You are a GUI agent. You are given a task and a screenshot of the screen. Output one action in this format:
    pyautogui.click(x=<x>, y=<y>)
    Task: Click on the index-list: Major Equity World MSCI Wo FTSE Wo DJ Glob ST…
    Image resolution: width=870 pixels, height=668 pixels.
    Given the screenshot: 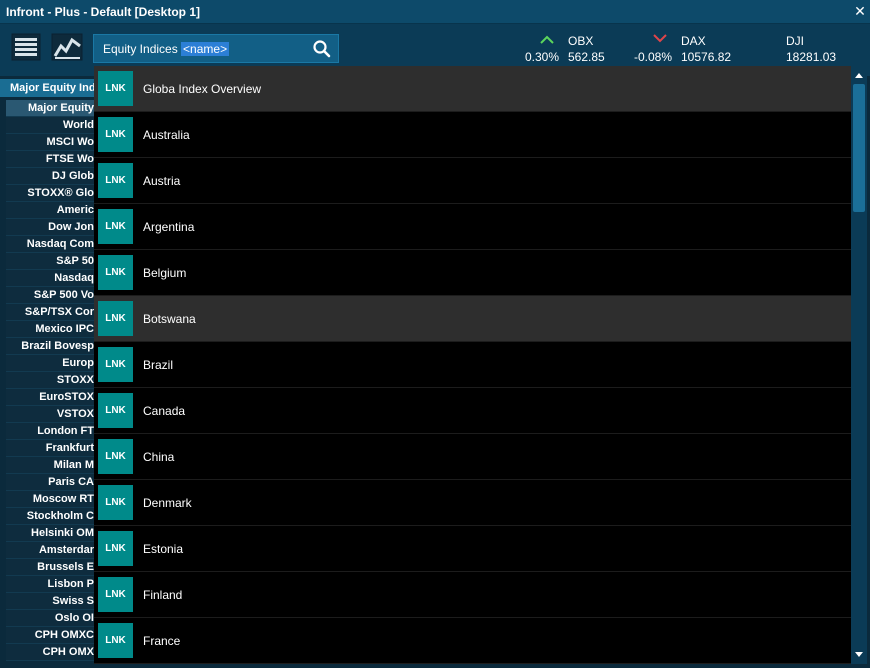 What is the action you would take?
    pyautogui.click(x=51, y=380)
    